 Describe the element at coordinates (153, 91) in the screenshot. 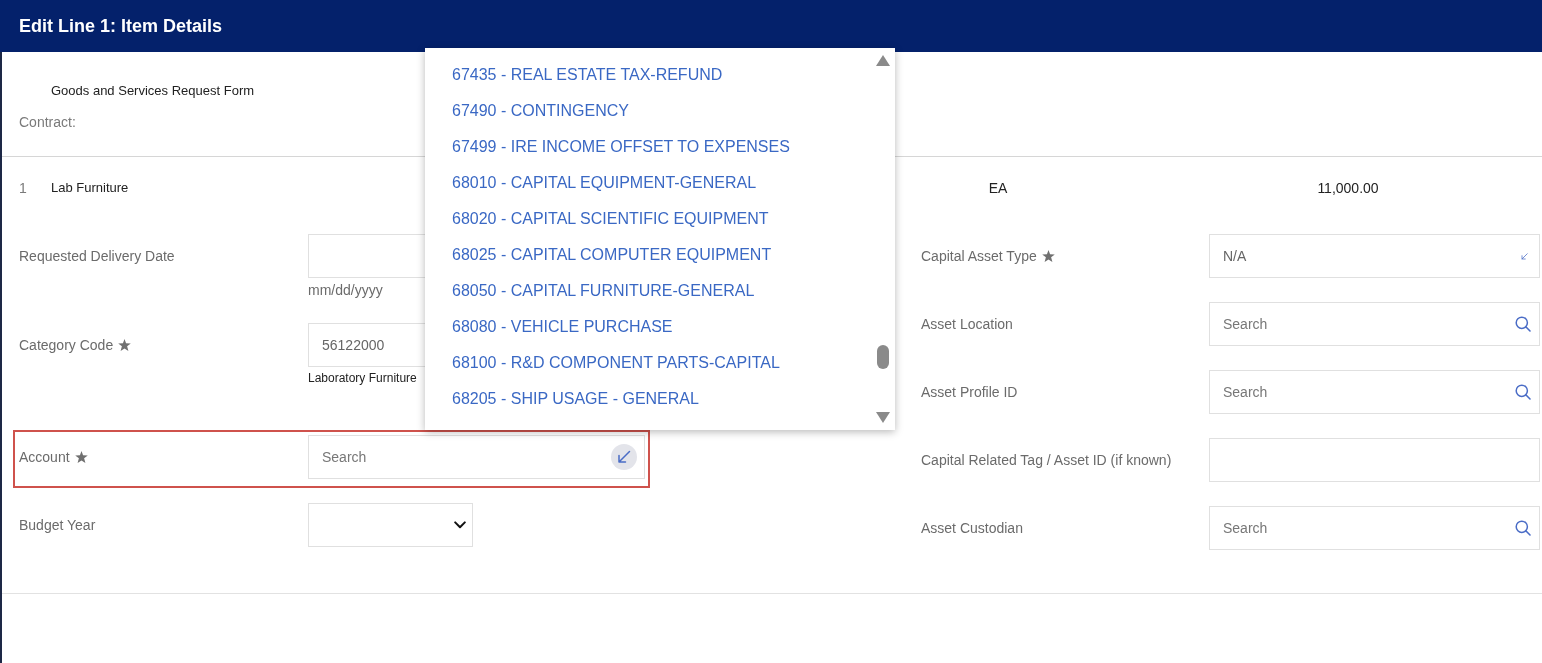

I see `form-name: Goods and Services Request Form` at that location.